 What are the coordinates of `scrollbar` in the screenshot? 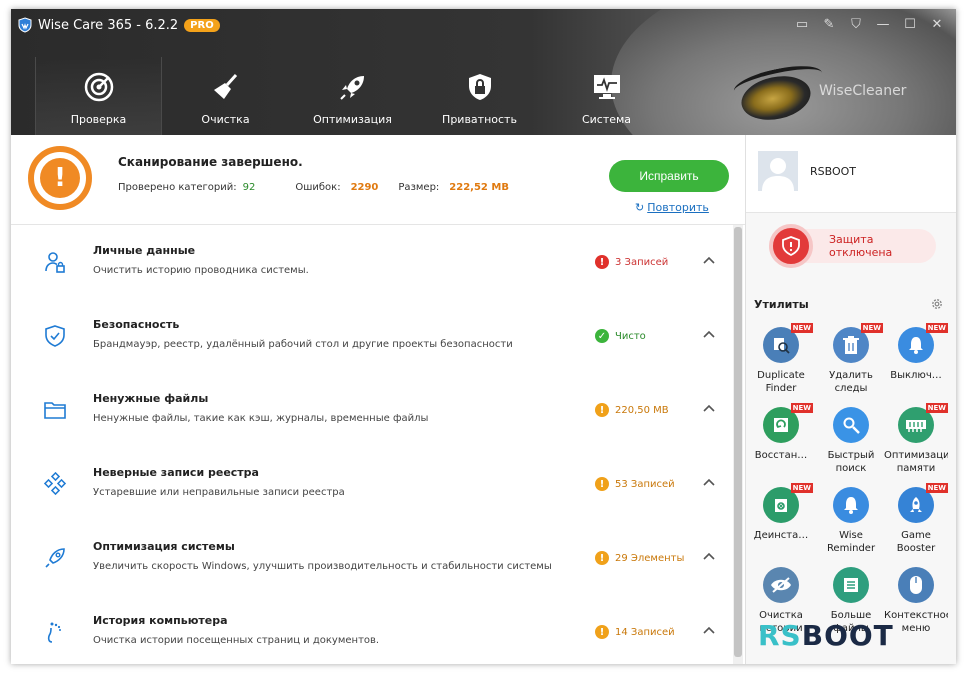 It's located at (738, 444).